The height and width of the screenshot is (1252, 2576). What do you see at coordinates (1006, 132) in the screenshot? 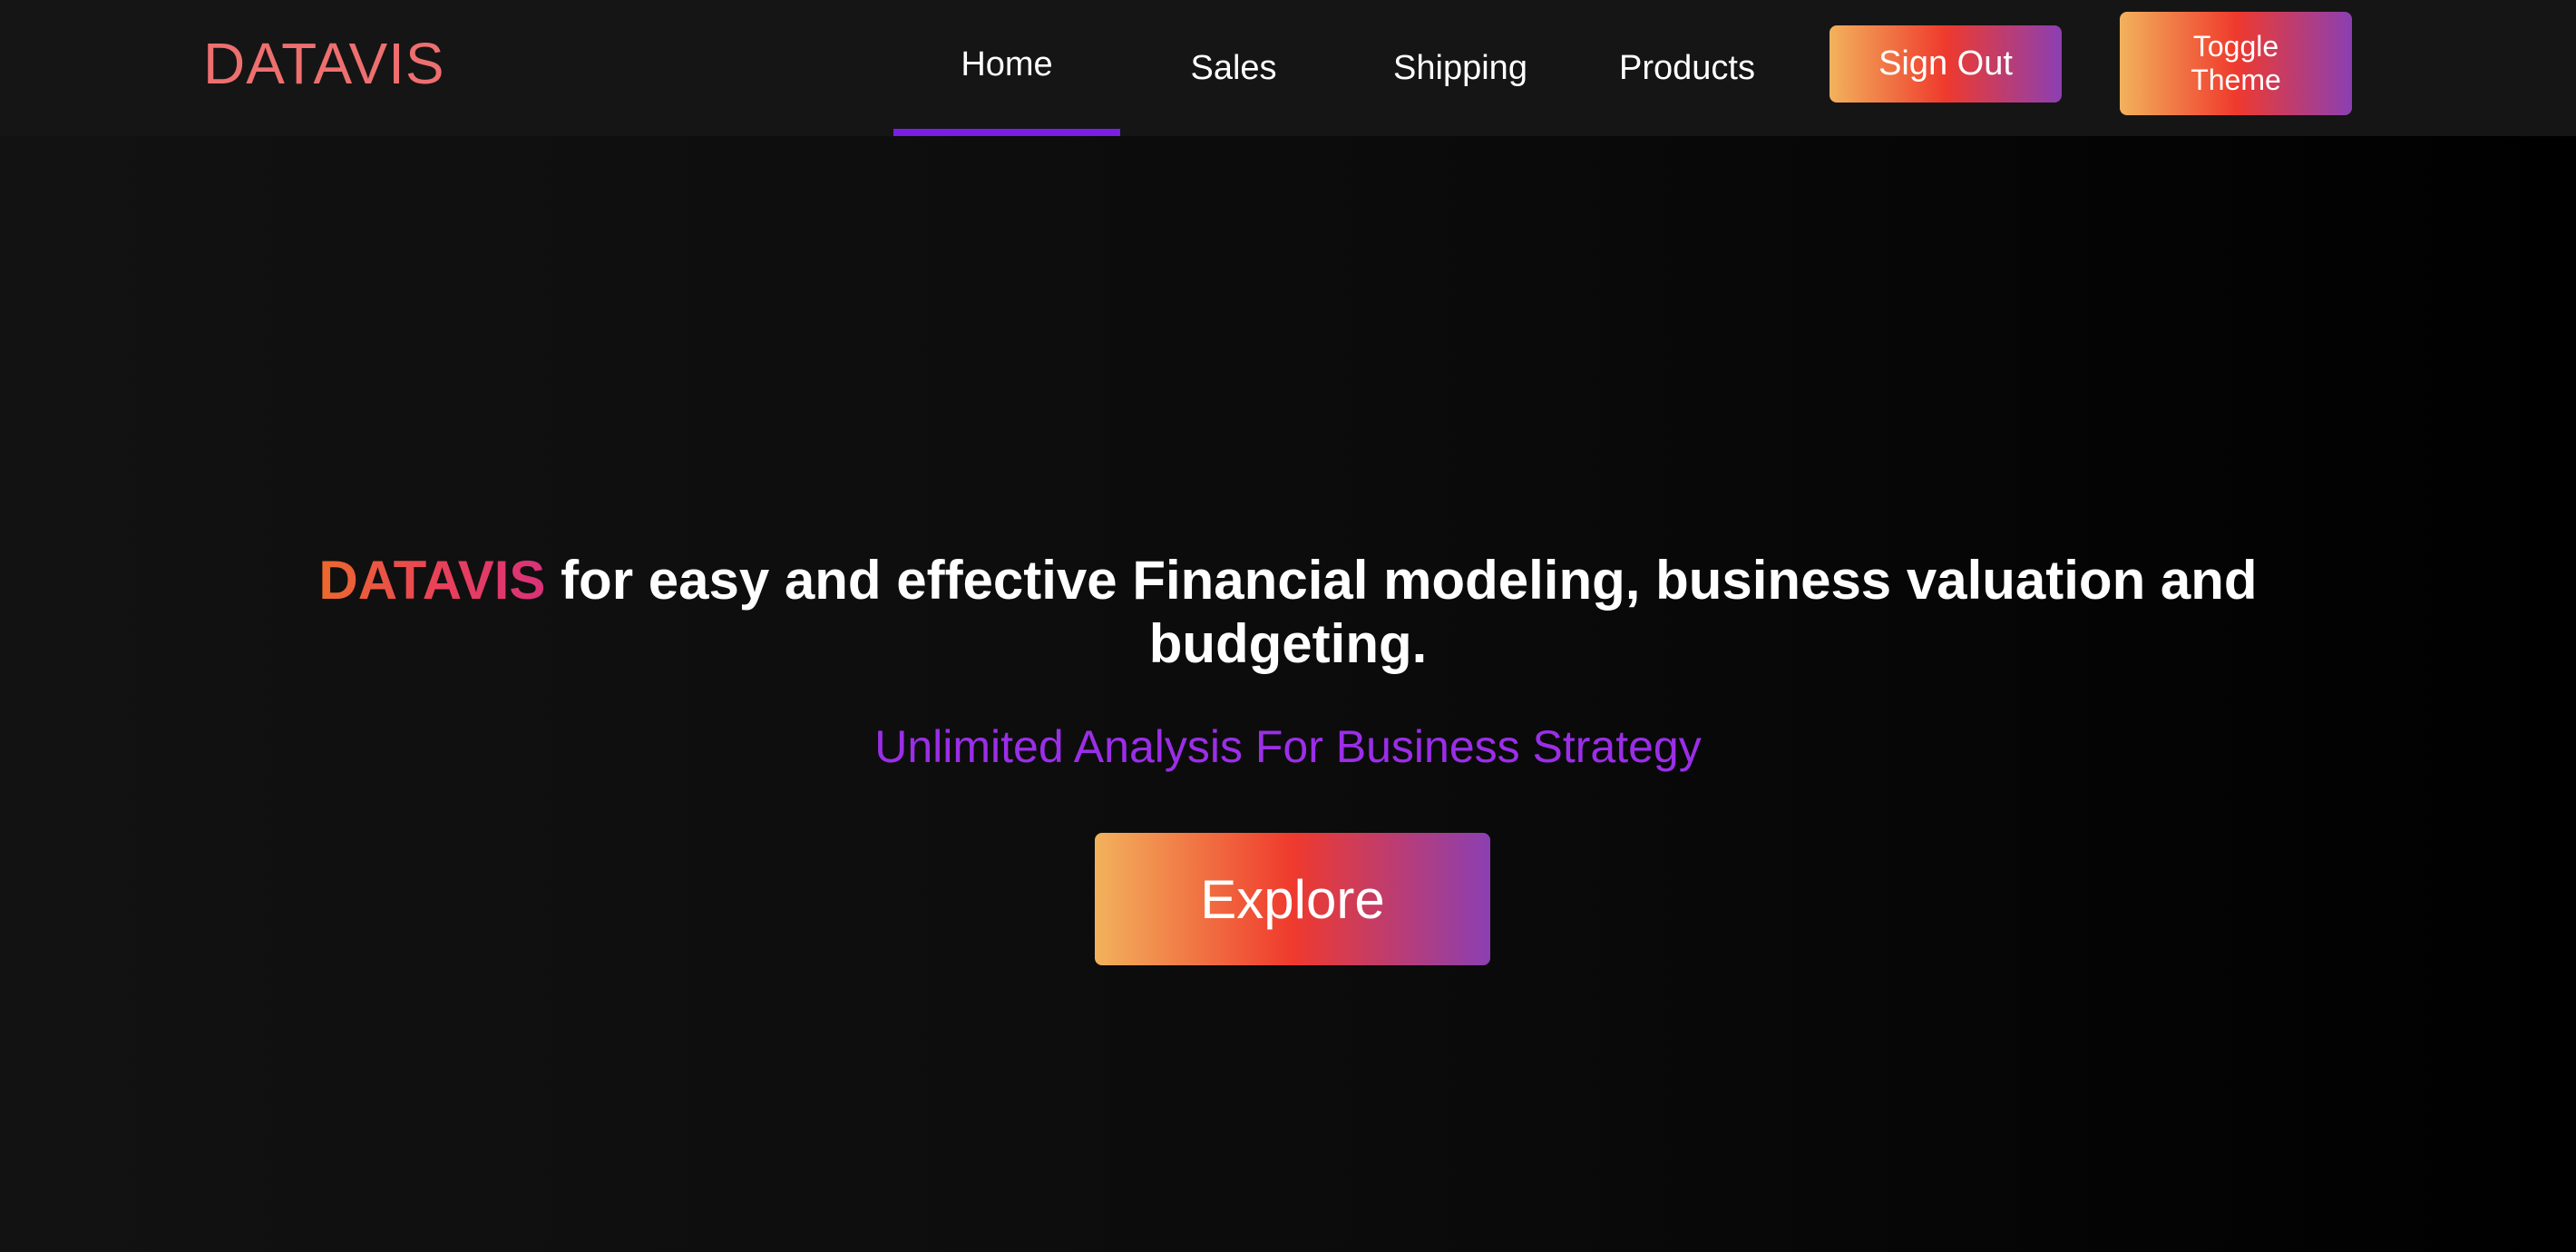
I see `active-nav-indicator` at bounding box center [1006, 132].